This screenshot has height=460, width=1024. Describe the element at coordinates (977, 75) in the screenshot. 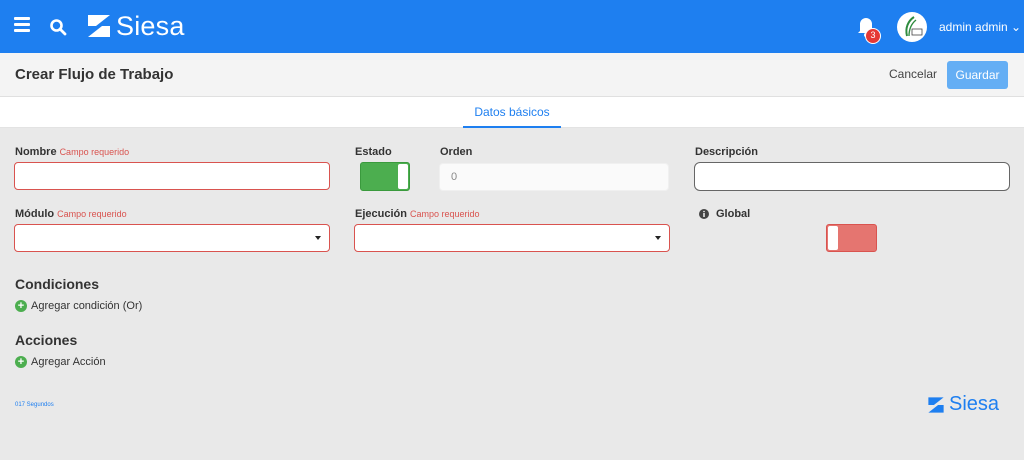

I see `save-button: Guardar` at that location.